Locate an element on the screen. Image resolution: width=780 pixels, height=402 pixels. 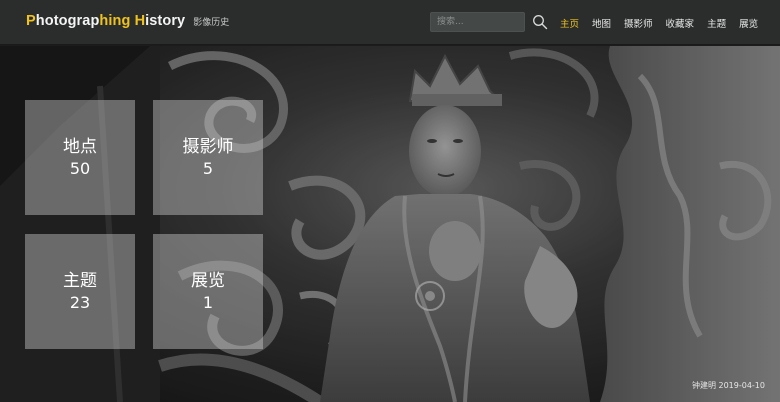
stat-tile-topics: 主题 23 is located at coordinates (80, 291).